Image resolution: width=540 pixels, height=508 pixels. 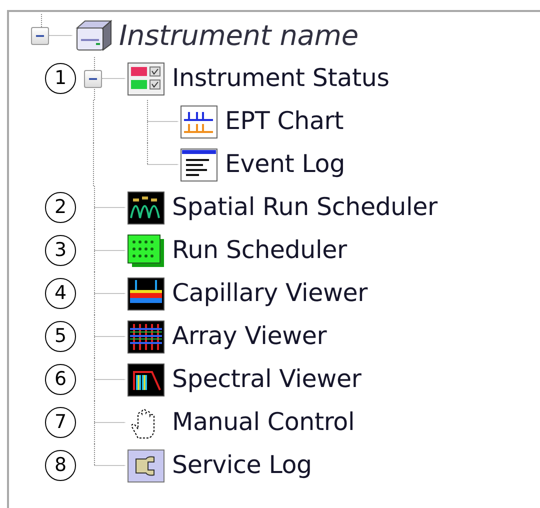 I want to click on tree-item-label: Spectral Viewer, so click(x=267, y=379).